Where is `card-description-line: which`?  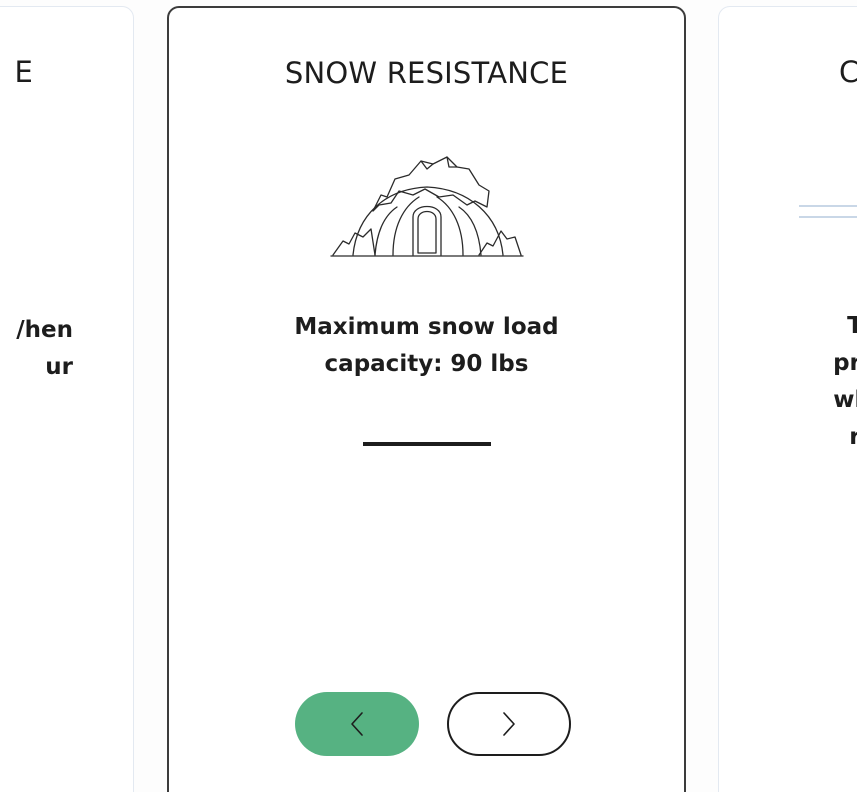
card-description-line: which is located at coordinates (845, 400).